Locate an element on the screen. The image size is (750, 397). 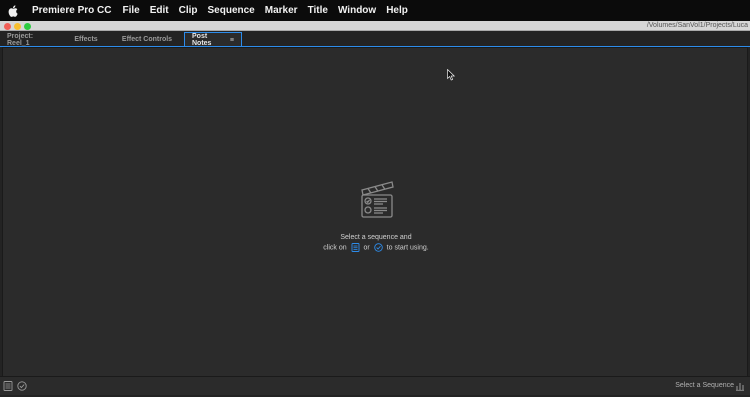
tab-effects: Effects is located at coordinates (86, 39).